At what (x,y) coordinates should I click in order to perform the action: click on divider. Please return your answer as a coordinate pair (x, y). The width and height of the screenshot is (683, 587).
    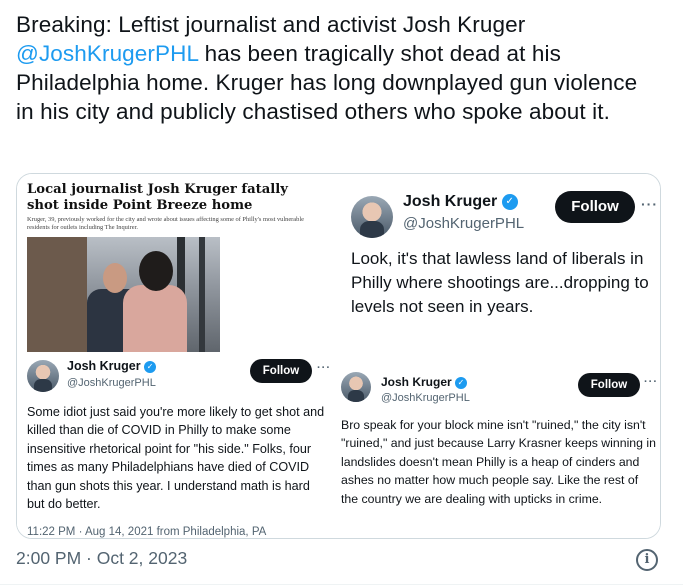
    Looking at the image, I should click on (341, 584).